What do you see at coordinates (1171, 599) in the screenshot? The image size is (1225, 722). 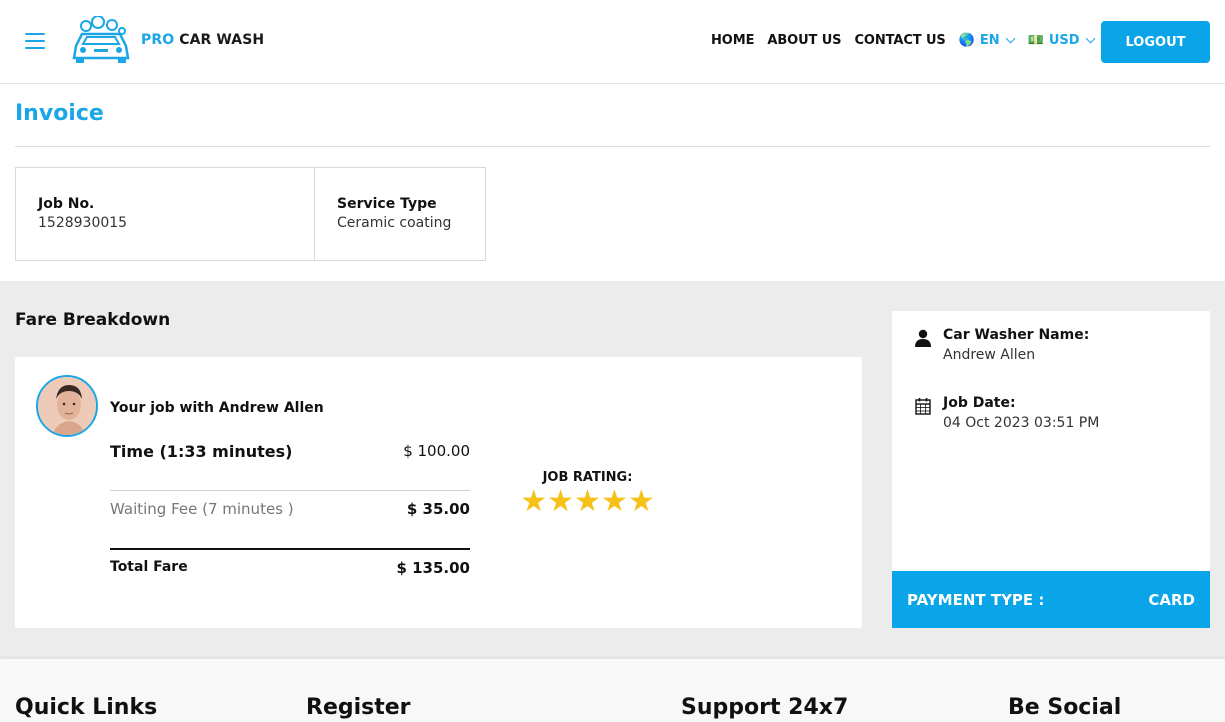 I see `payment-type-value: CARD` at bounding box center [1171, 599].